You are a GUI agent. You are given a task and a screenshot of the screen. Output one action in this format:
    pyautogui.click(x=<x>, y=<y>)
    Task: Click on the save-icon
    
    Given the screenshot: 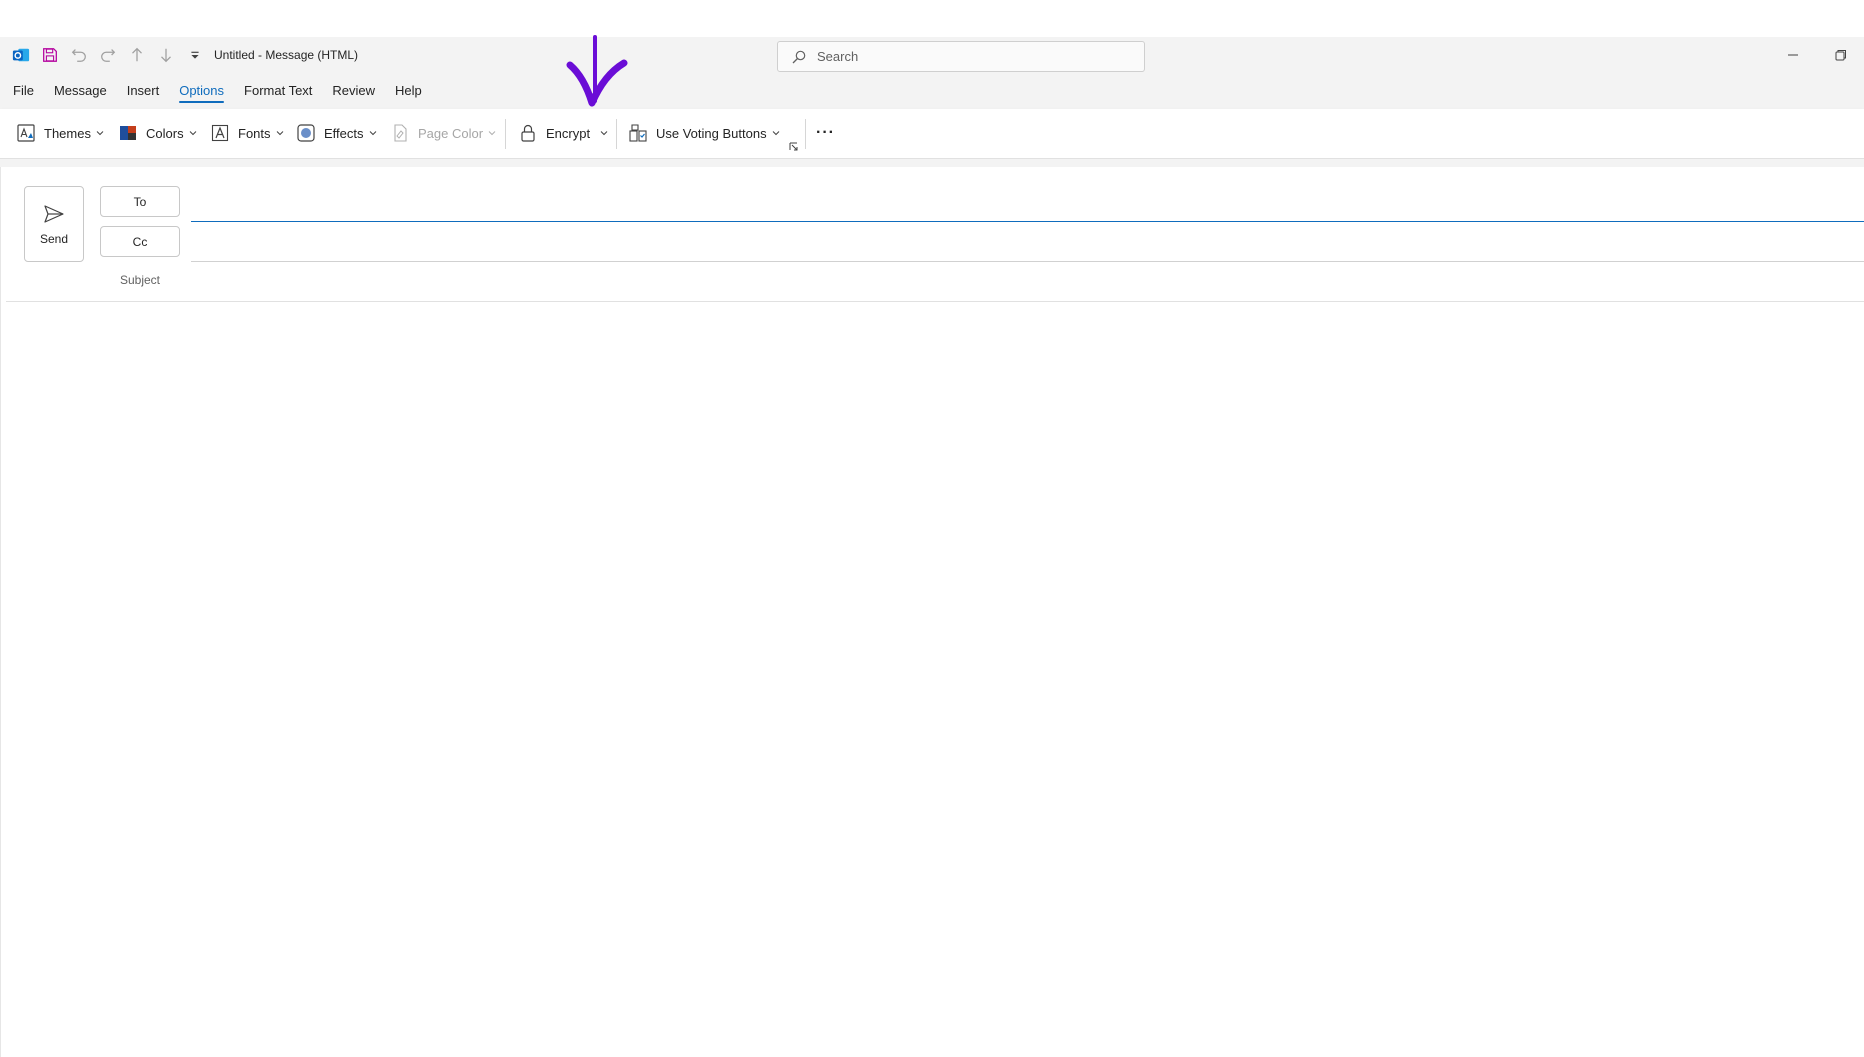 What is the action you would take?
    pyautogui.click(x=49, y=55)
    